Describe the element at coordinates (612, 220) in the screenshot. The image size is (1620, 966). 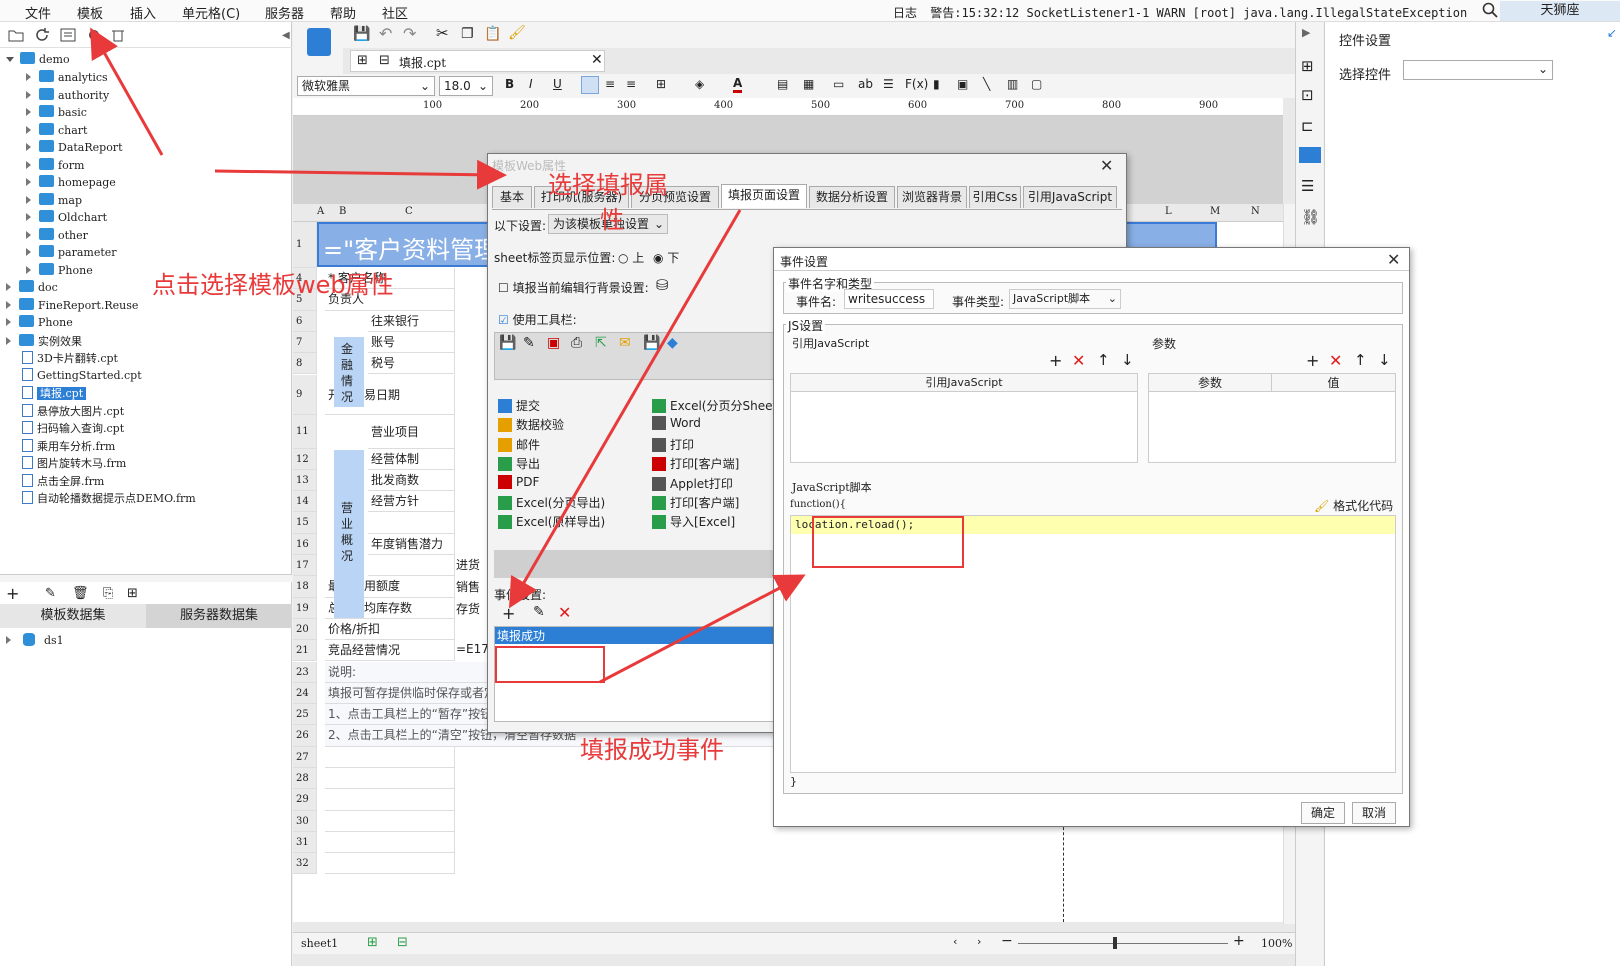
I see `annotation-select-fill-2: 性` at that location.